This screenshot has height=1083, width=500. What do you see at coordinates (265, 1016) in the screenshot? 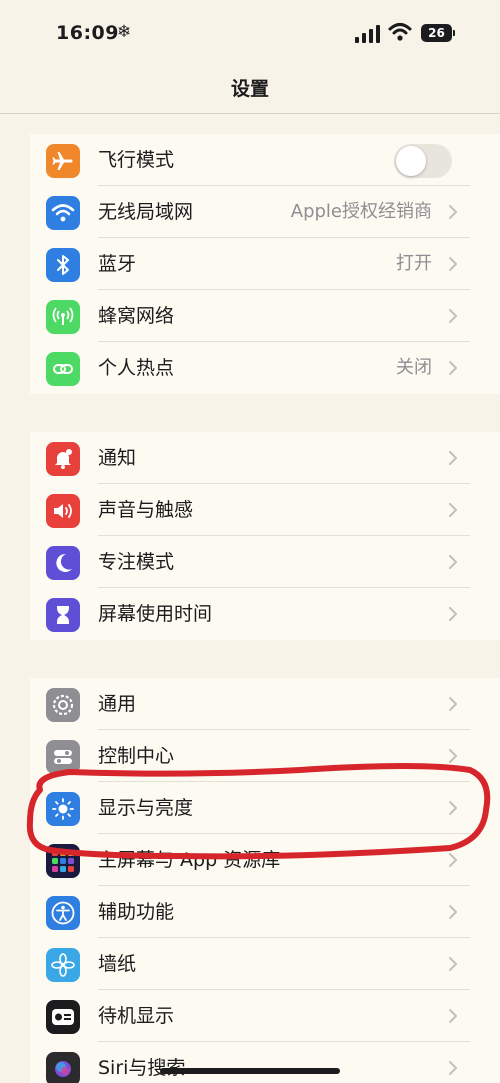
I see `settings-row-standby: 待机显示` at bounding box center [265, 1016].